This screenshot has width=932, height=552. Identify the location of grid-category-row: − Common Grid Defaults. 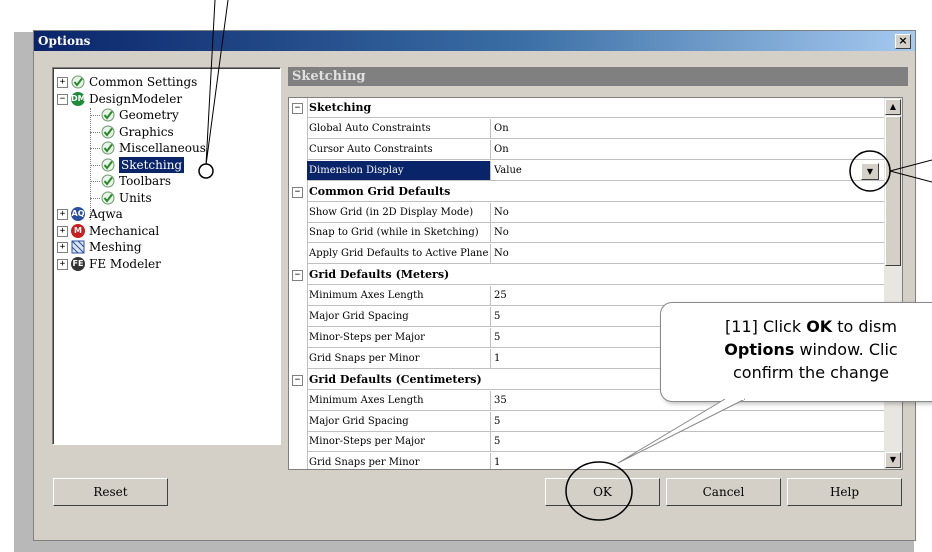
(587, 192).